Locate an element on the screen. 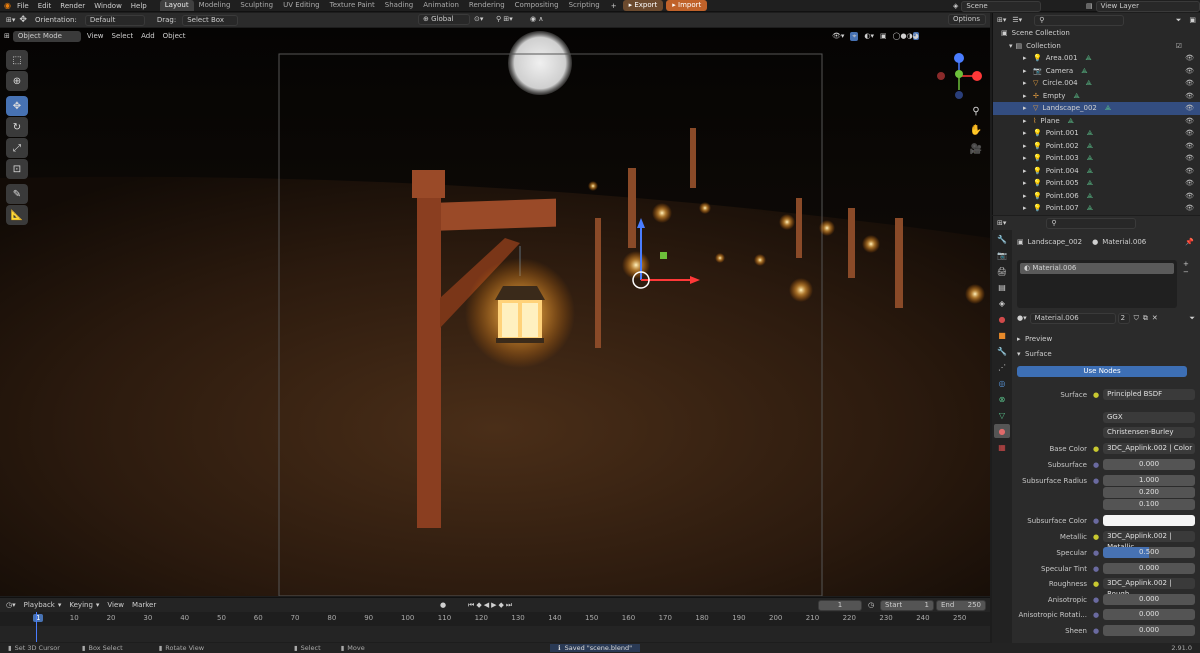 The image size is (1200, 653). select-box-icon: ⬚ is located at coordinates (17, 60).